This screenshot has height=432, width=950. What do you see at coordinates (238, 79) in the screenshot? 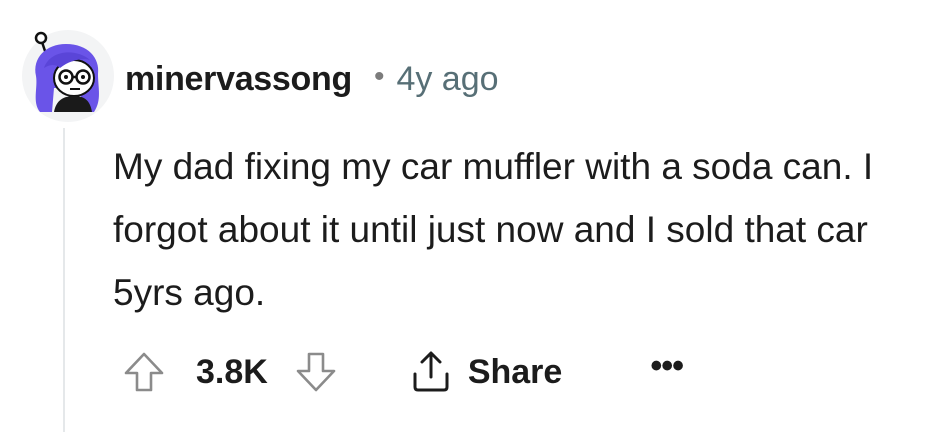
I see `author-username: minervassong` at bounding box center [238, 79].